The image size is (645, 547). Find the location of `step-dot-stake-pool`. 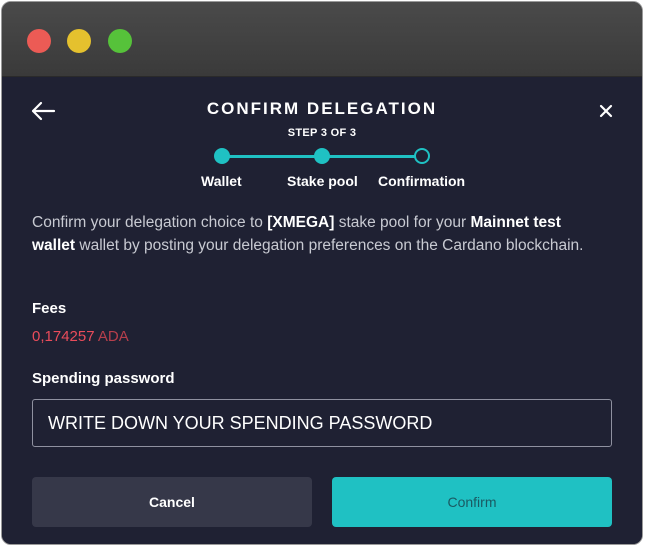

step-dot-stake-pool is located at coordinates (322, 156).